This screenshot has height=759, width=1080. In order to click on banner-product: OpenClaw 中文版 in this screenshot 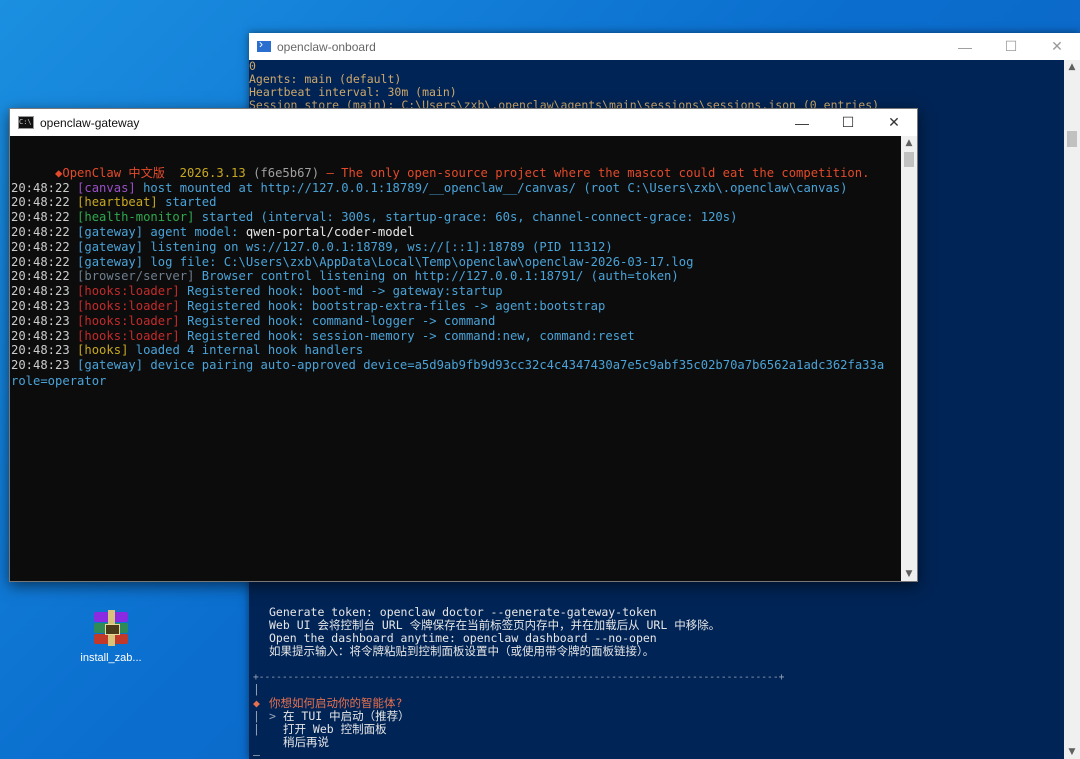, I will do `click(113, 172)`.